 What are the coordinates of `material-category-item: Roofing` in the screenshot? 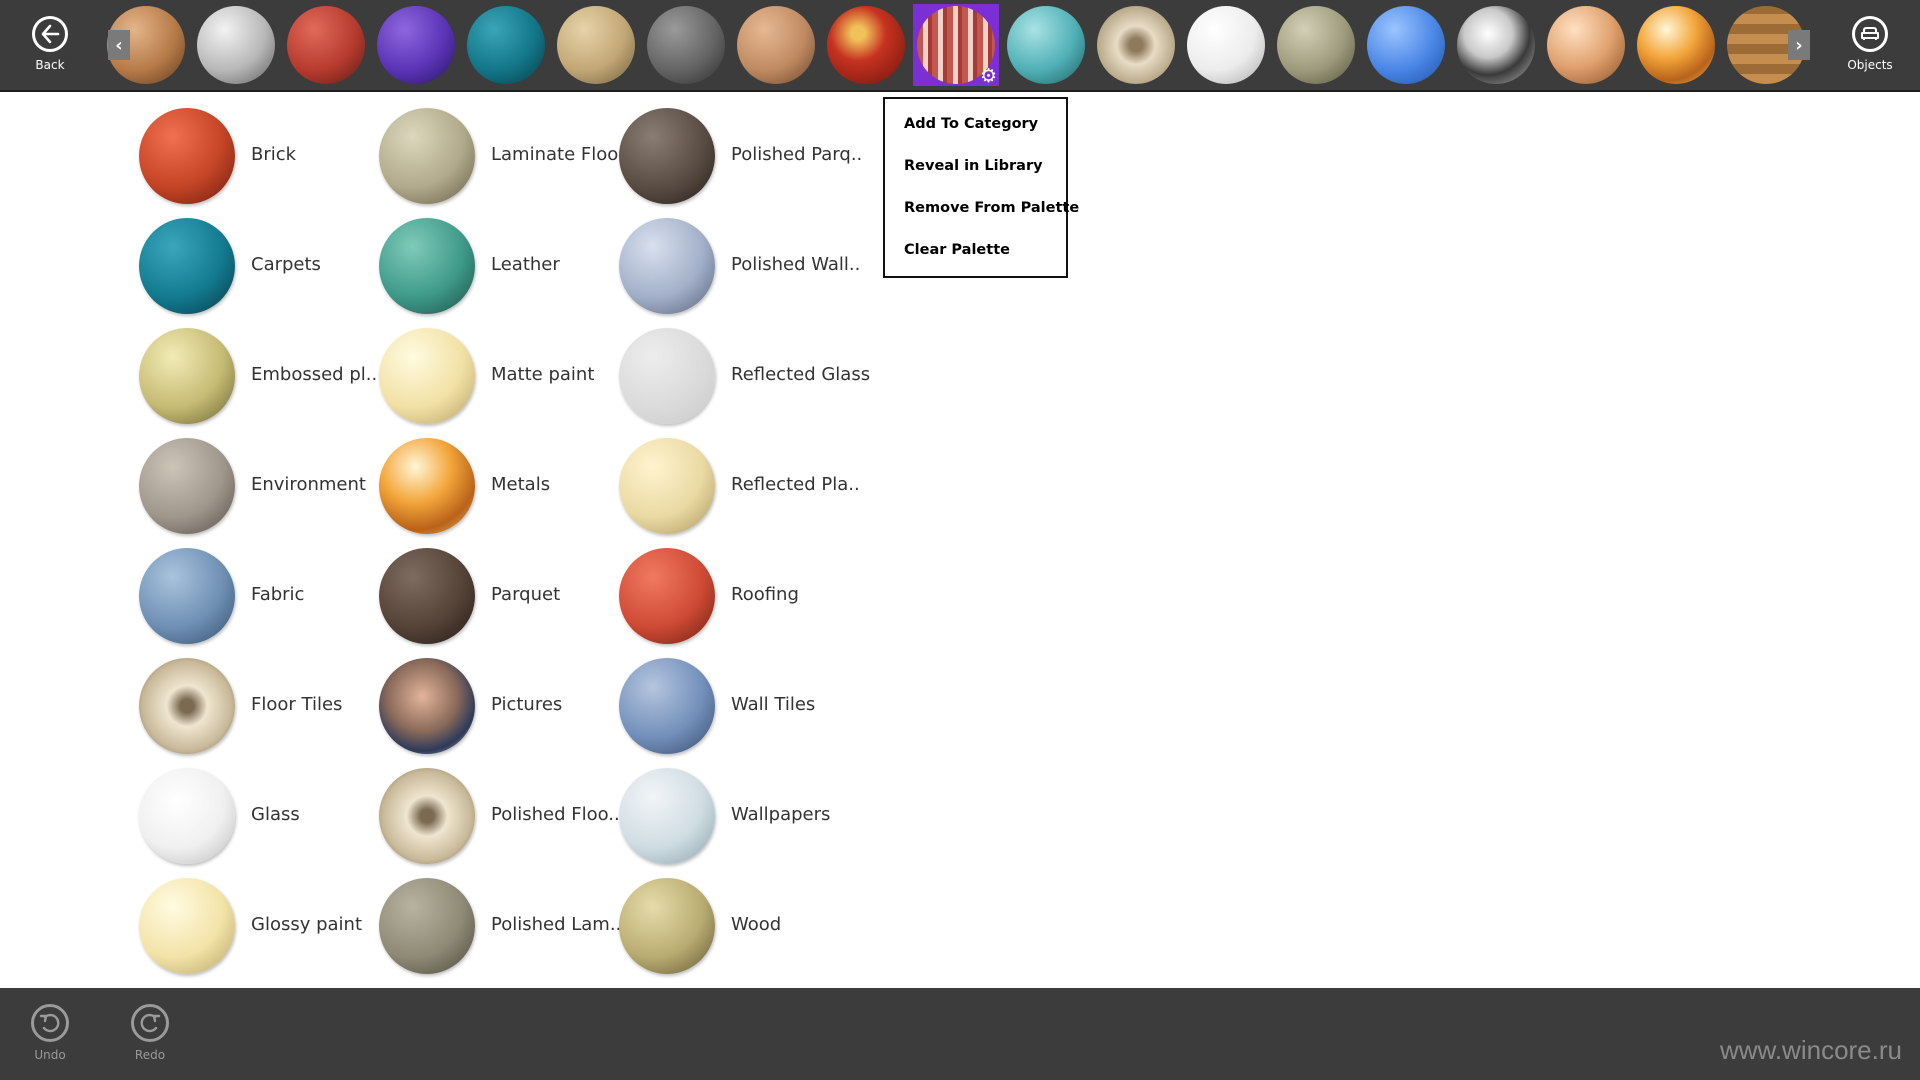 It's located at (739, 596).